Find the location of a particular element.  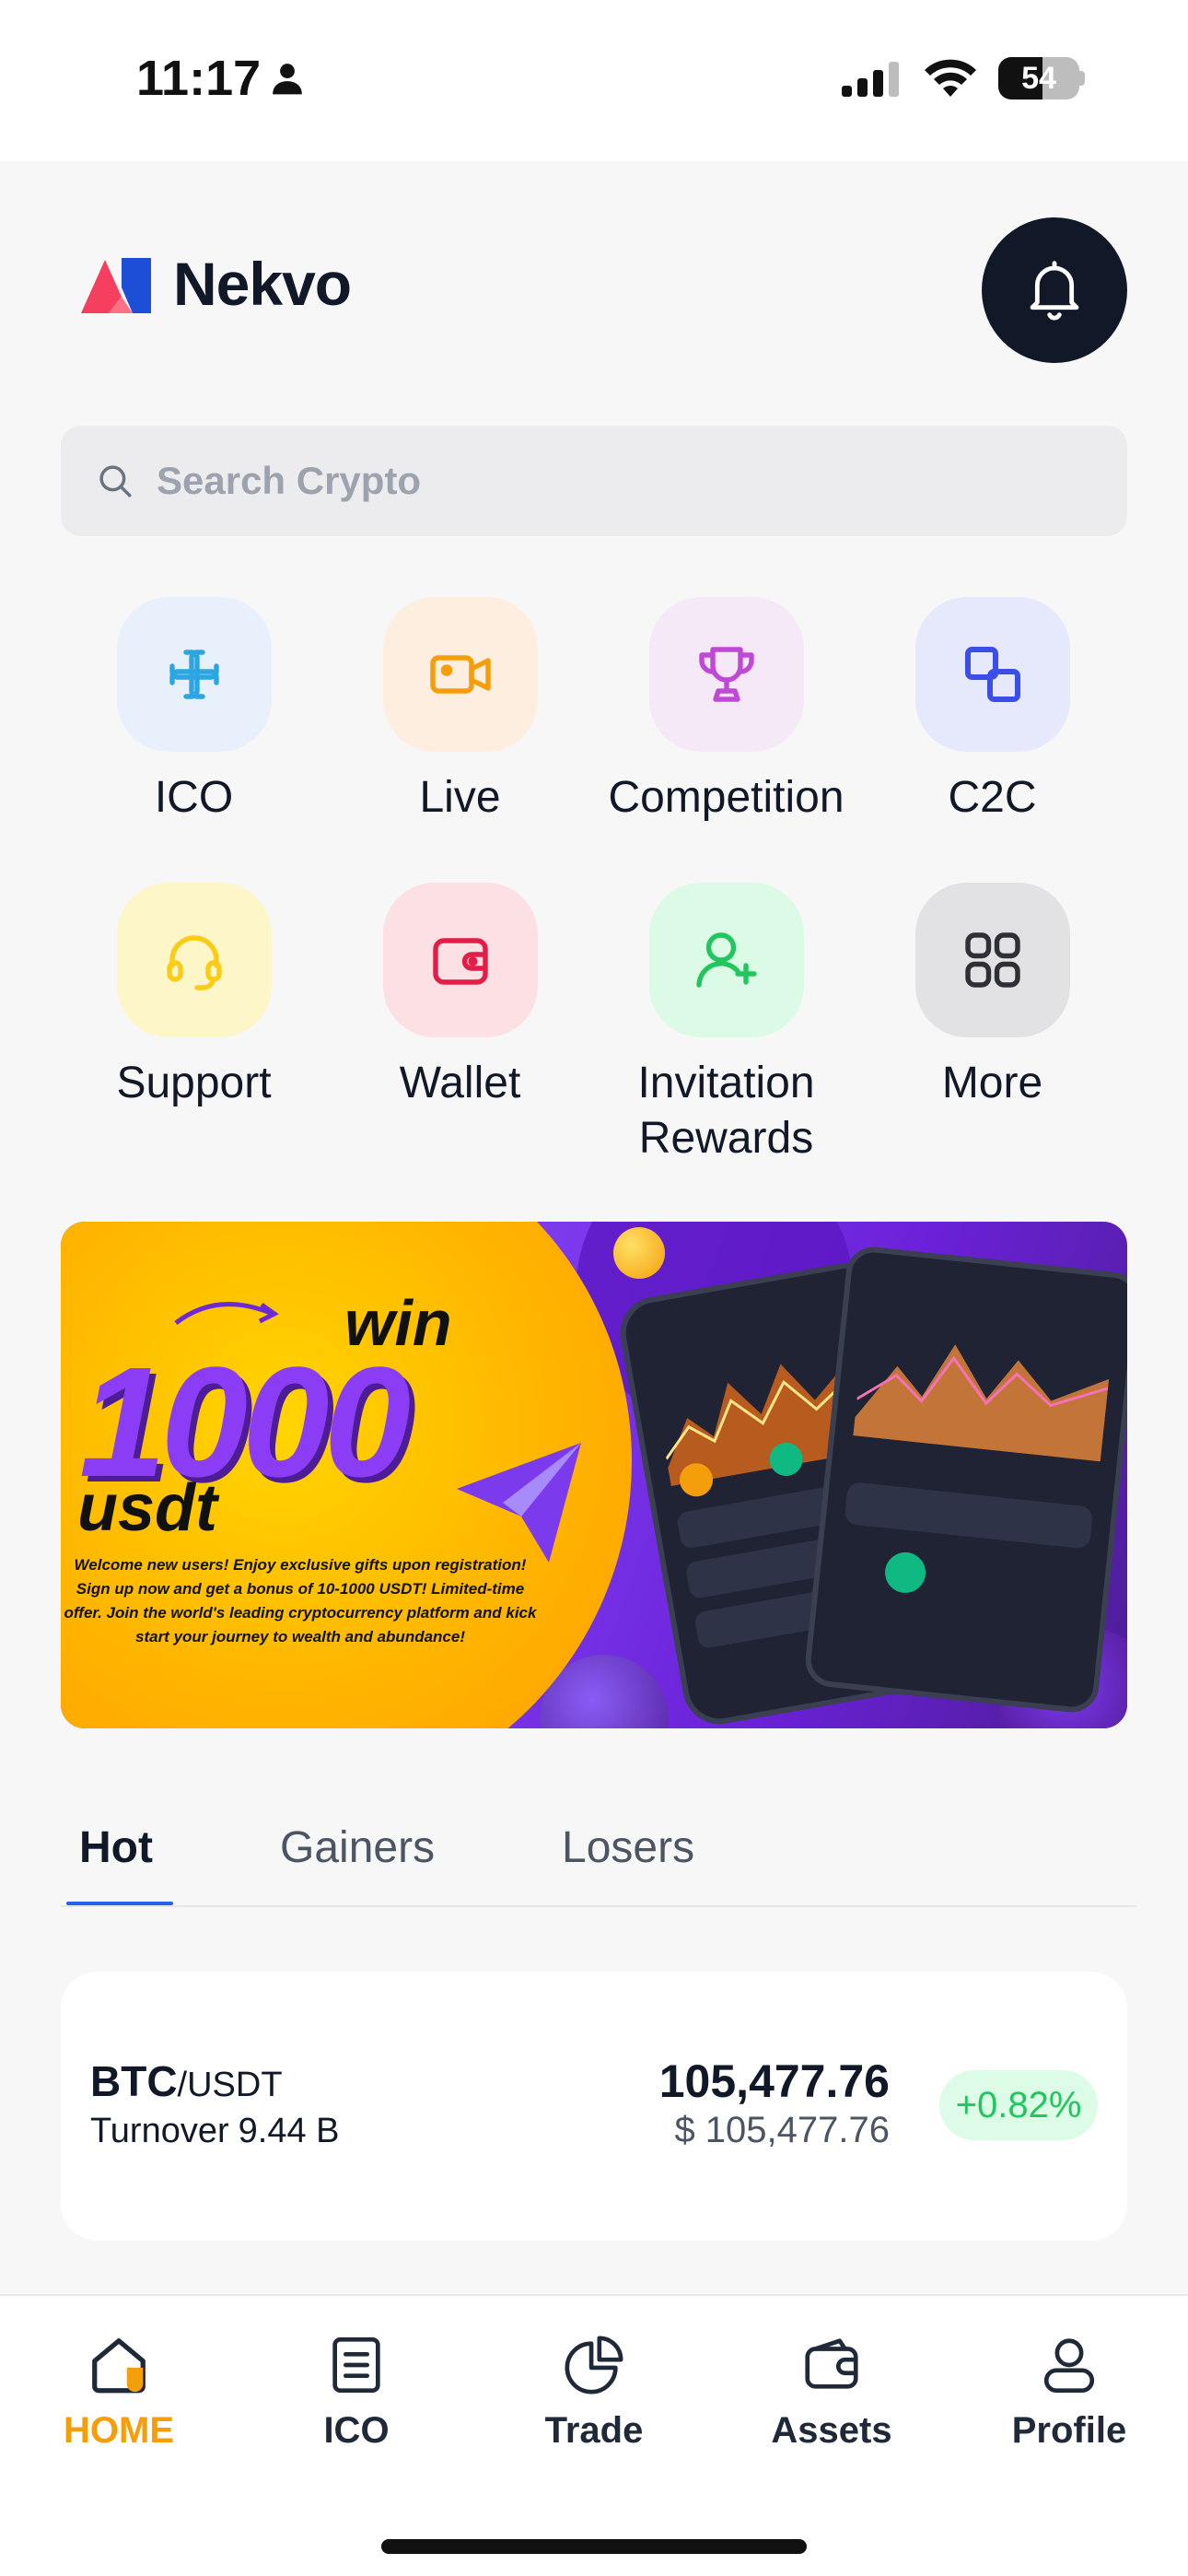

exchange-squares-icon is located at coordinates (992, 674).